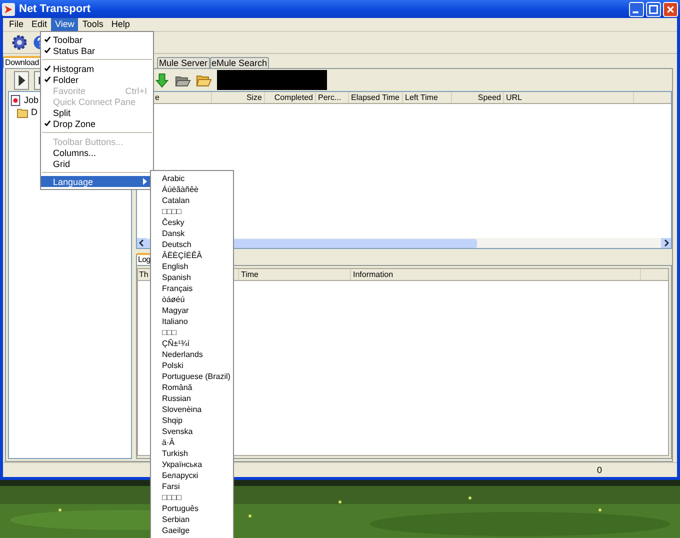 Image resolution: width=680 pixels, height=538 pixels. What do you see at coordinates (64, 24) in the screenshot?
I see `menu-item: View` at bounding box center [64, 24].